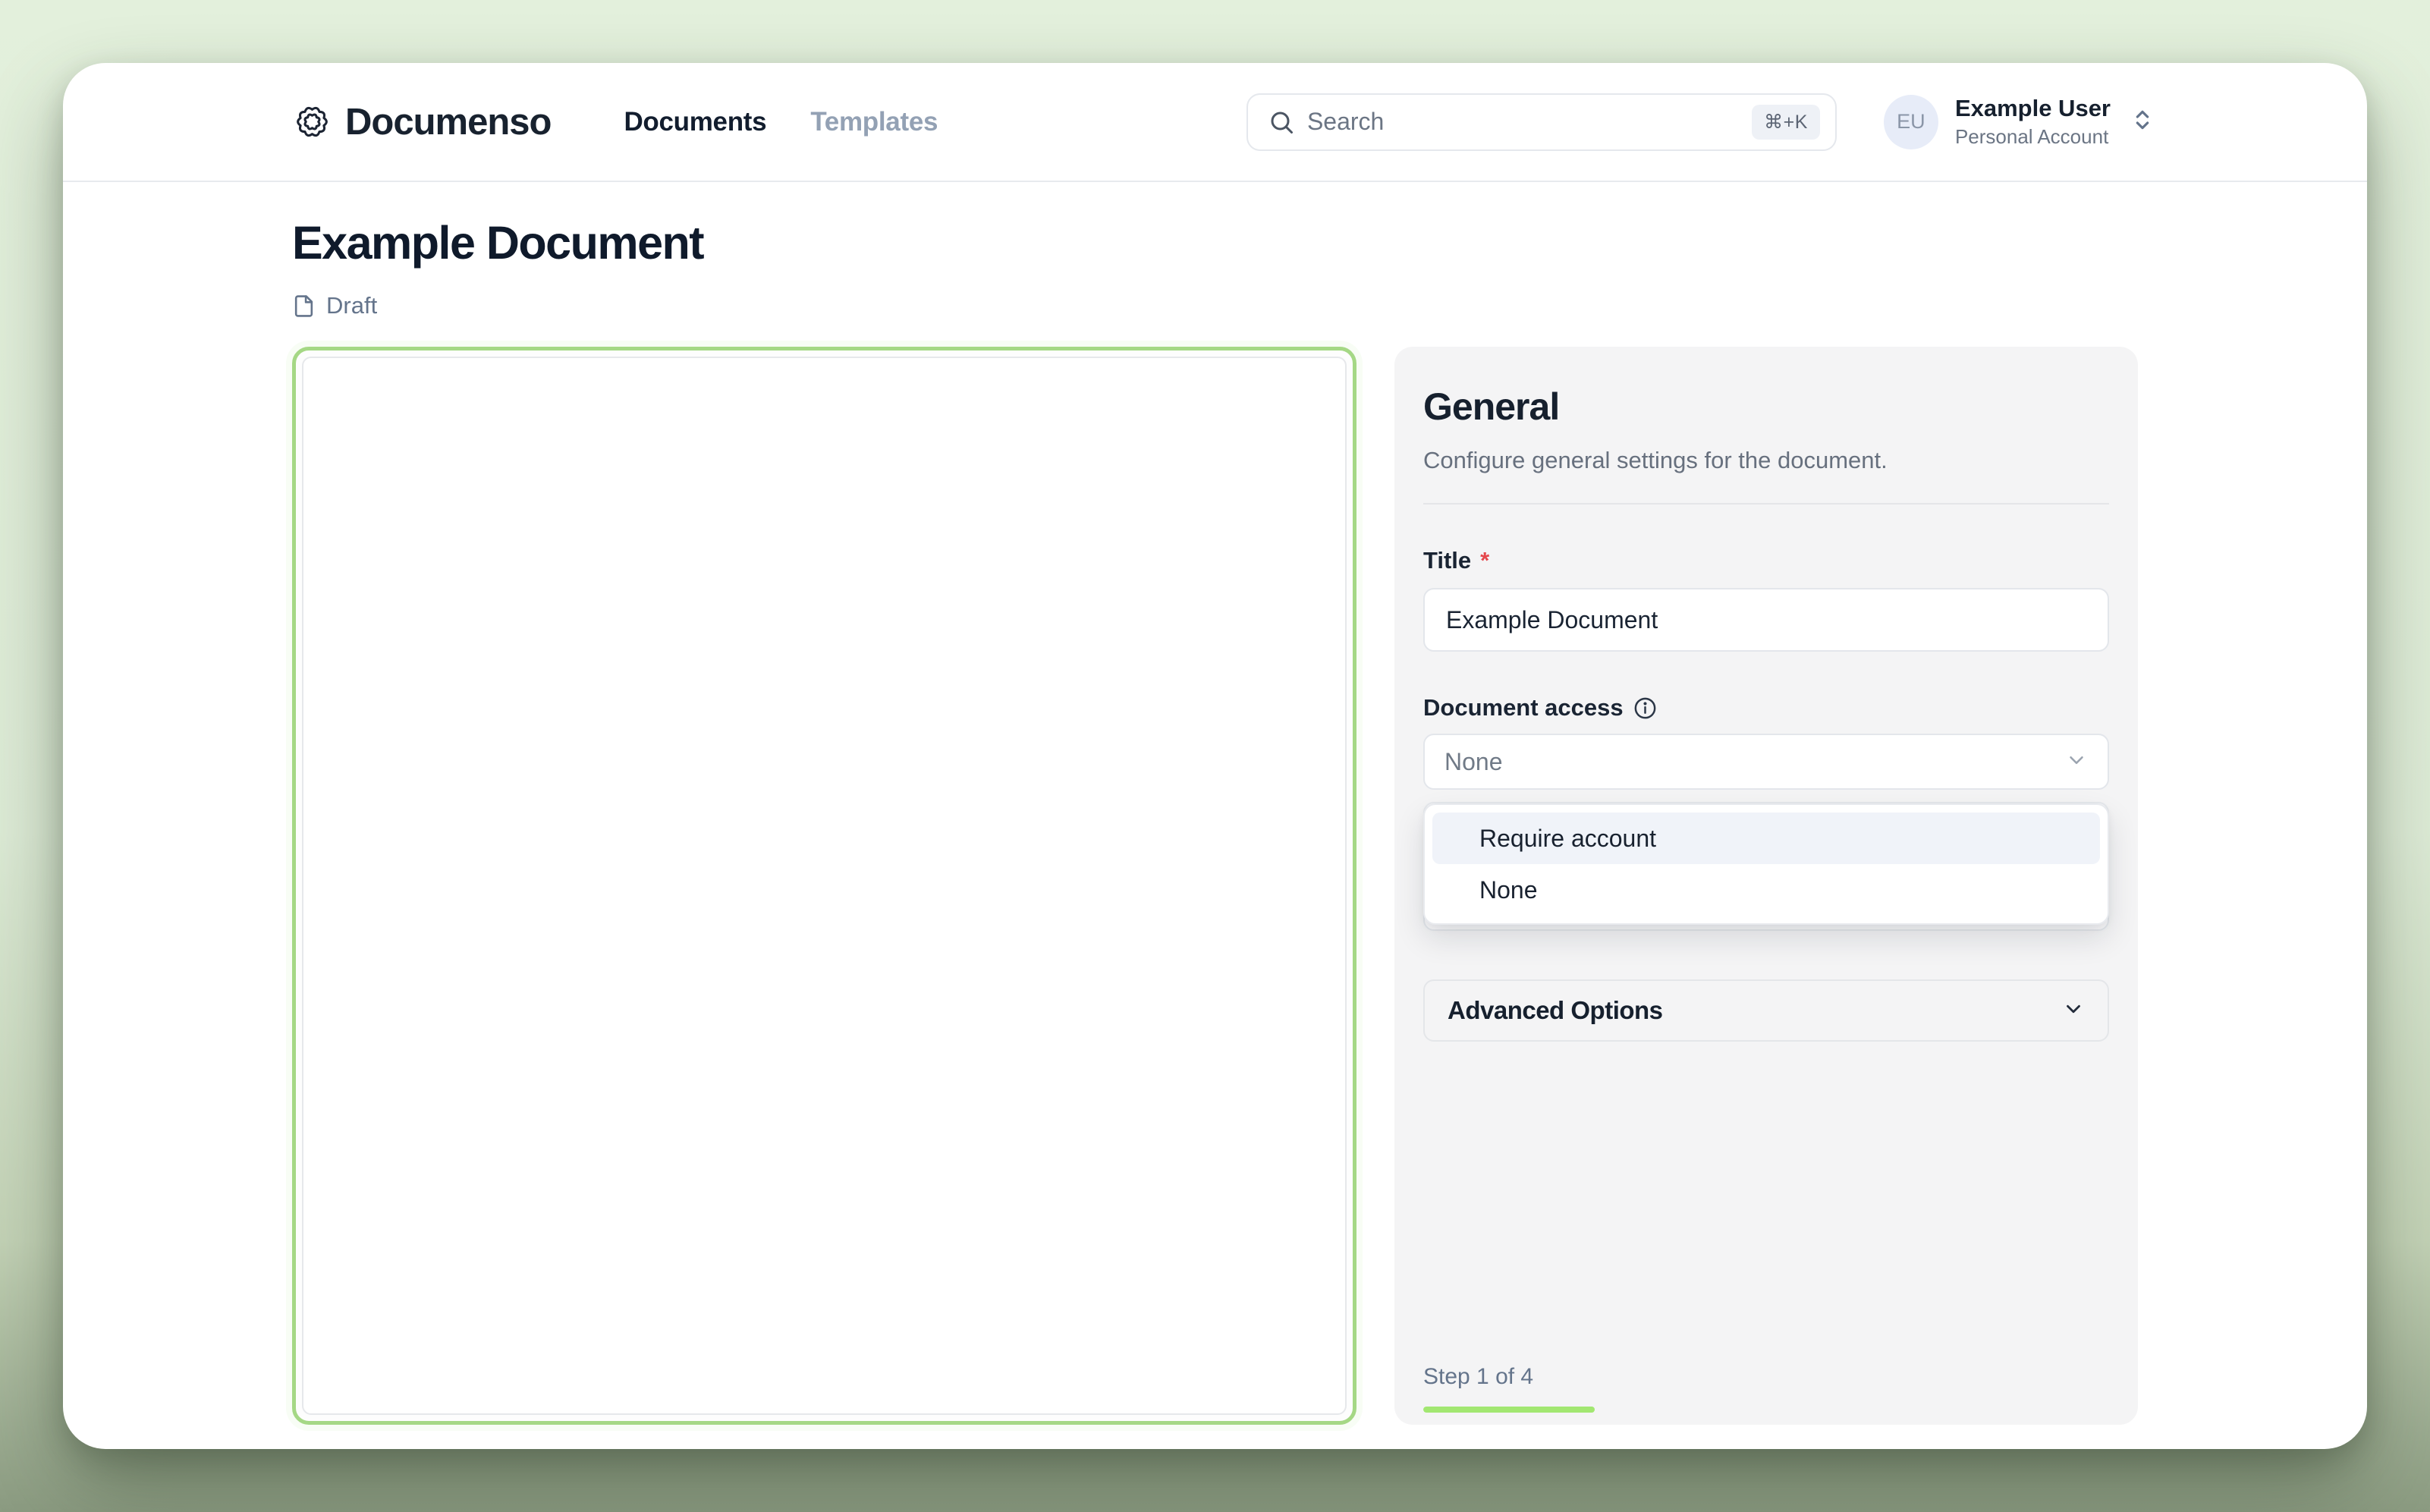 The image size is (2430, 1512). I want to click on search-input: Search ⌘+K, so click(1542, 122).